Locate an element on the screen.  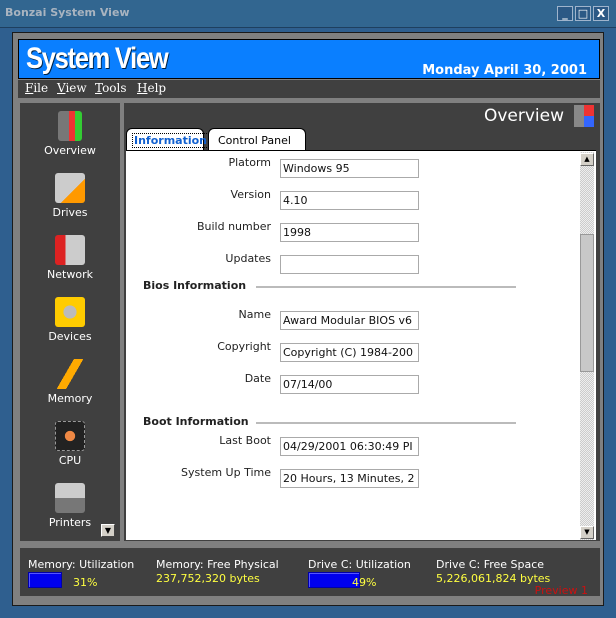
menu-file: File is located at coordinates (36, 88).